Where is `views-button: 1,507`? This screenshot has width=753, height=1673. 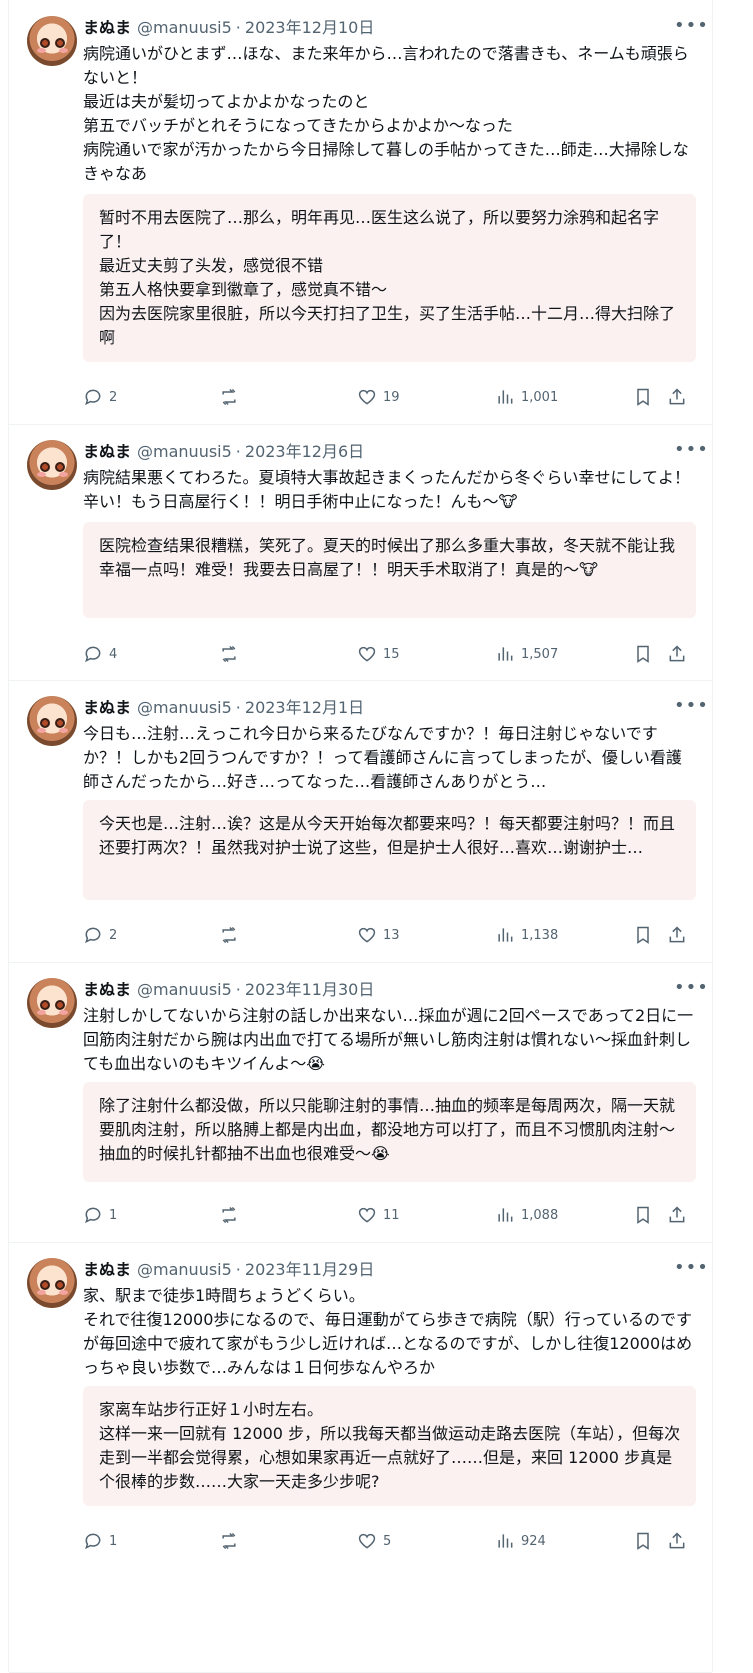
views-button: 1,507 is located at coordinates (526, 654).